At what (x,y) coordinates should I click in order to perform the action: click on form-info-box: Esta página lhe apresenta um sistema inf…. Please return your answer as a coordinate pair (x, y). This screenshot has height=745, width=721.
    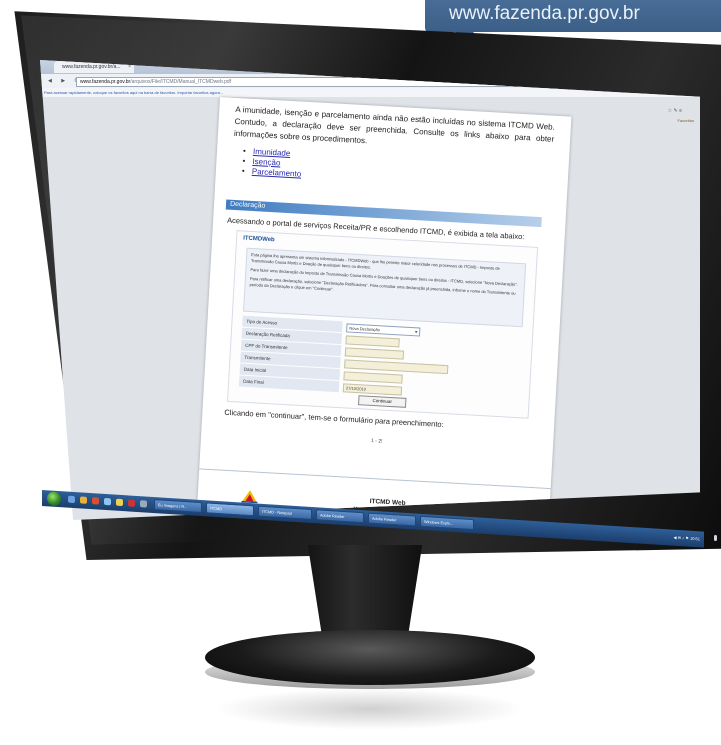
    Looking at the image, I should click on (385, 287).